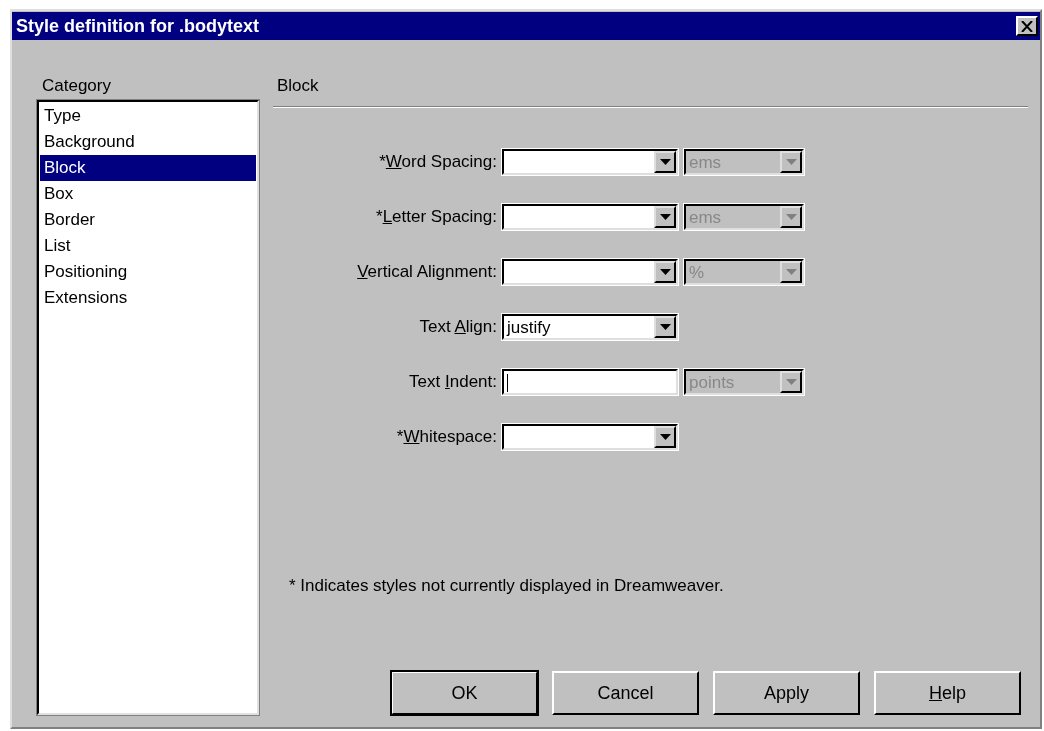 The height and width of the screenshot is (731, 1044). I want to click on field-label: Vertical Alignment:, so click(427, 272).